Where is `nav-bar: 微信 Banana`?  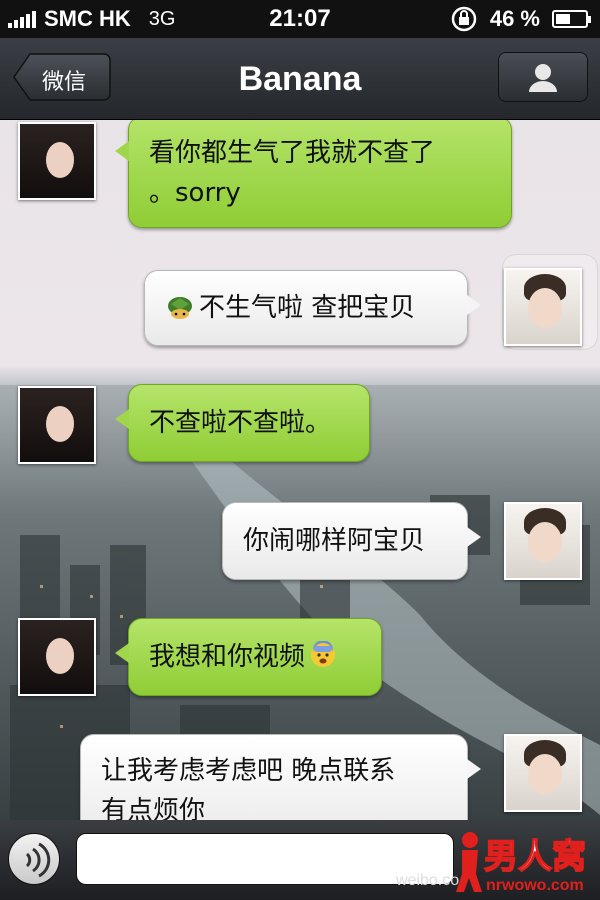
nav-bar: 微信 Banana is located at coordinates (300, 79).